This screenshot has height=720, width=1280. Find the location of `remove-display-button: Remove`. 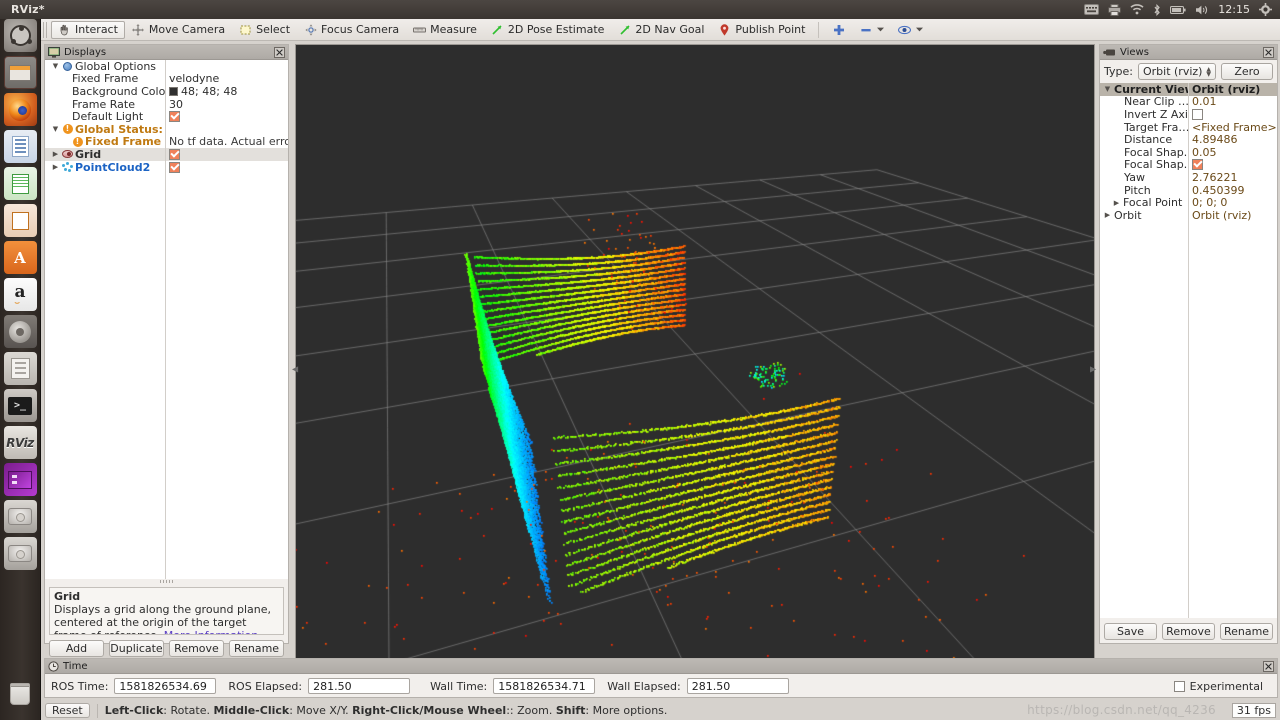

remove-display-button: Remove is located at coordinates (196, 648).